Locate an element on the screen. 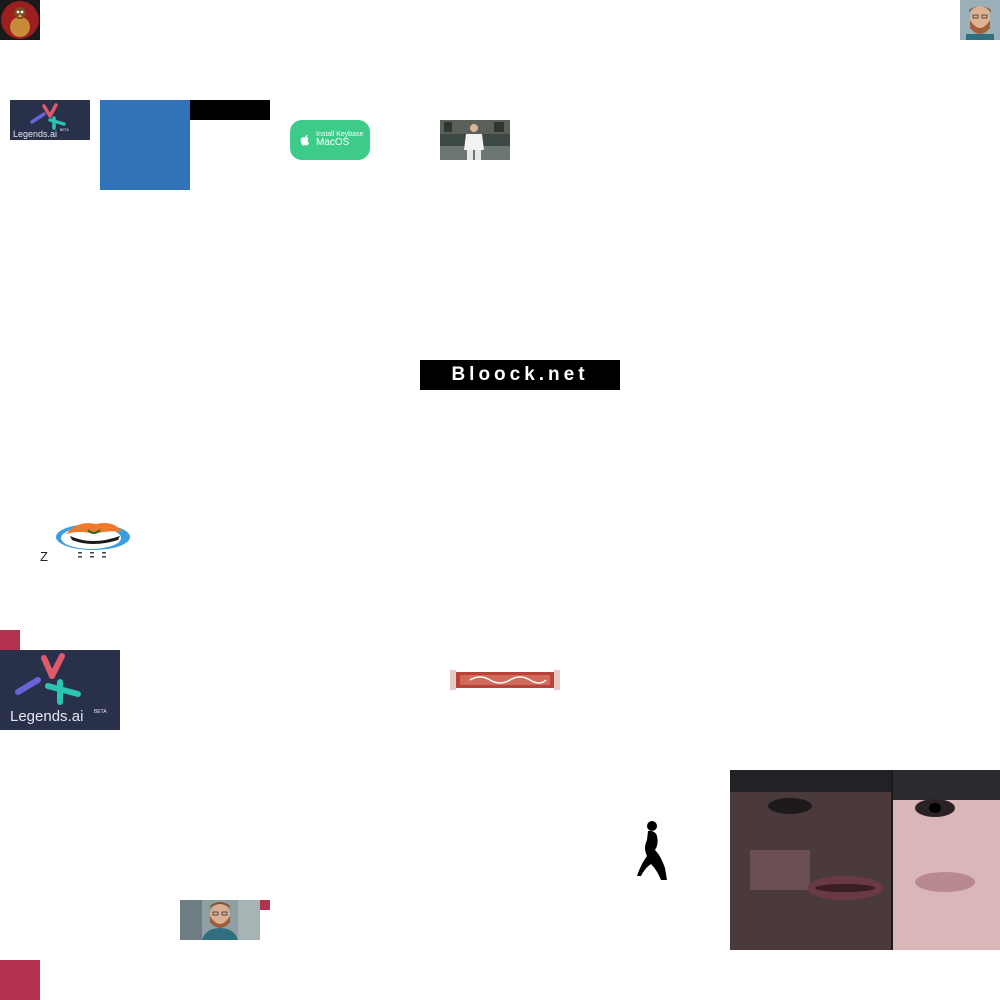  apple-icon is located at coordinates (304, 140).